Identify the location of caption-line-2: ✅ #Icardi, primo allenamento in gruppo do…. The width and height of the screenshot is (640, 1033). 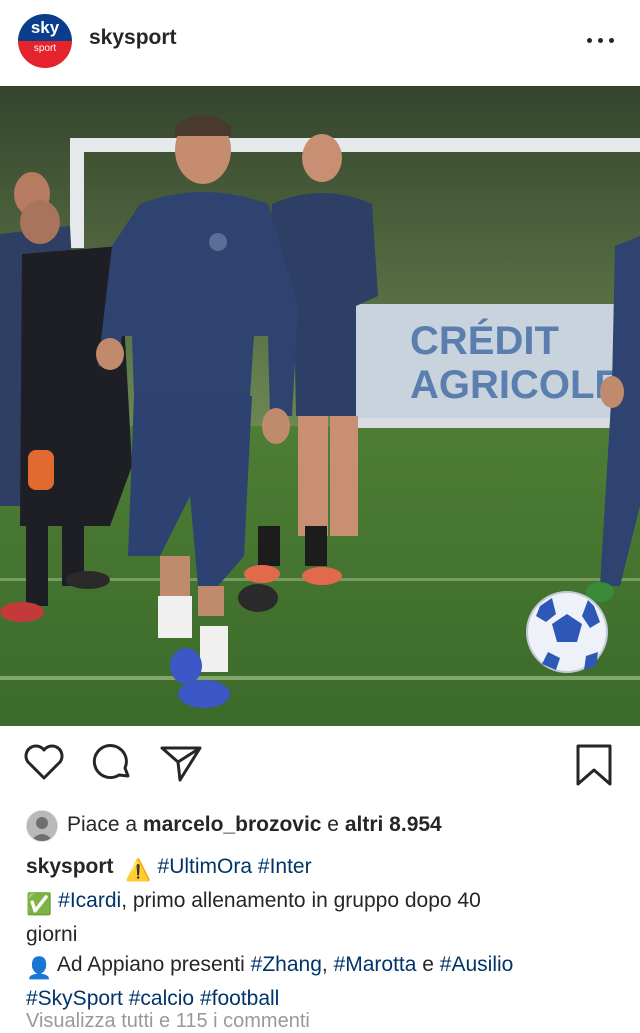
(321, 903).